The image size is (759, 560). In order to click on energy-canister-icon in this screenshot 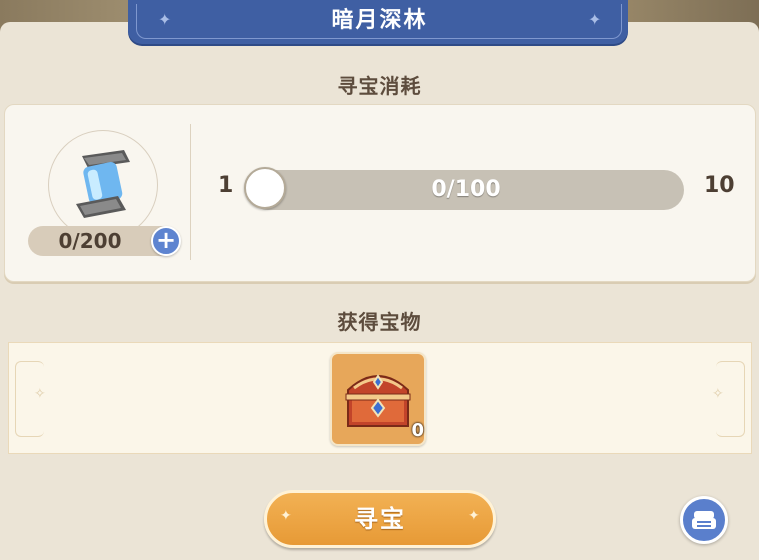, I will do `click(103, 184)`.